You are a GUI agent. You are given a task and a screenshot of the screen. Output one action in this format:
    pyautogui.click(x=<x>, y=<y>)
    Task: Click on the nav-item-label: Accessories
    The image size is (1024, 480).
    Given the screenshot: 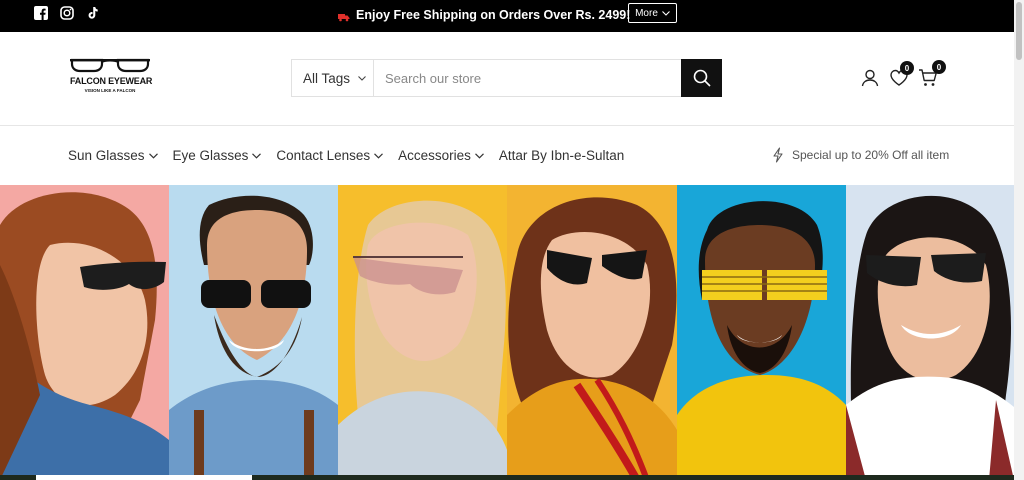 What is the action you would take?
    pyautogui.click(x=434, y=155)
    